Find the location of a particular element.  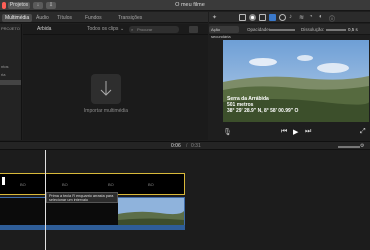

tab-titles: Títulos is located at coordinates (64, 18).